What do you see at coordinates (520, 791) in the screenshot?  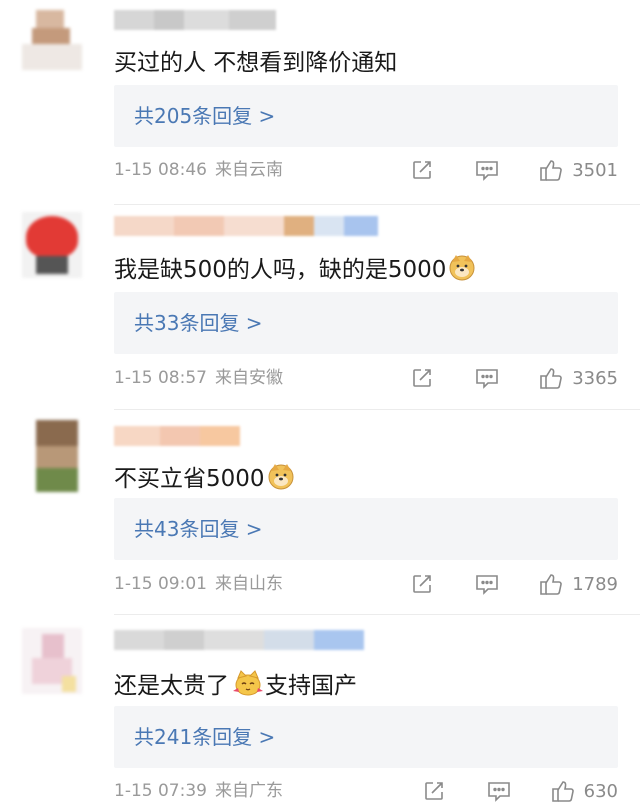 I see `action-bar: 630` at bounding box center [520, 791].